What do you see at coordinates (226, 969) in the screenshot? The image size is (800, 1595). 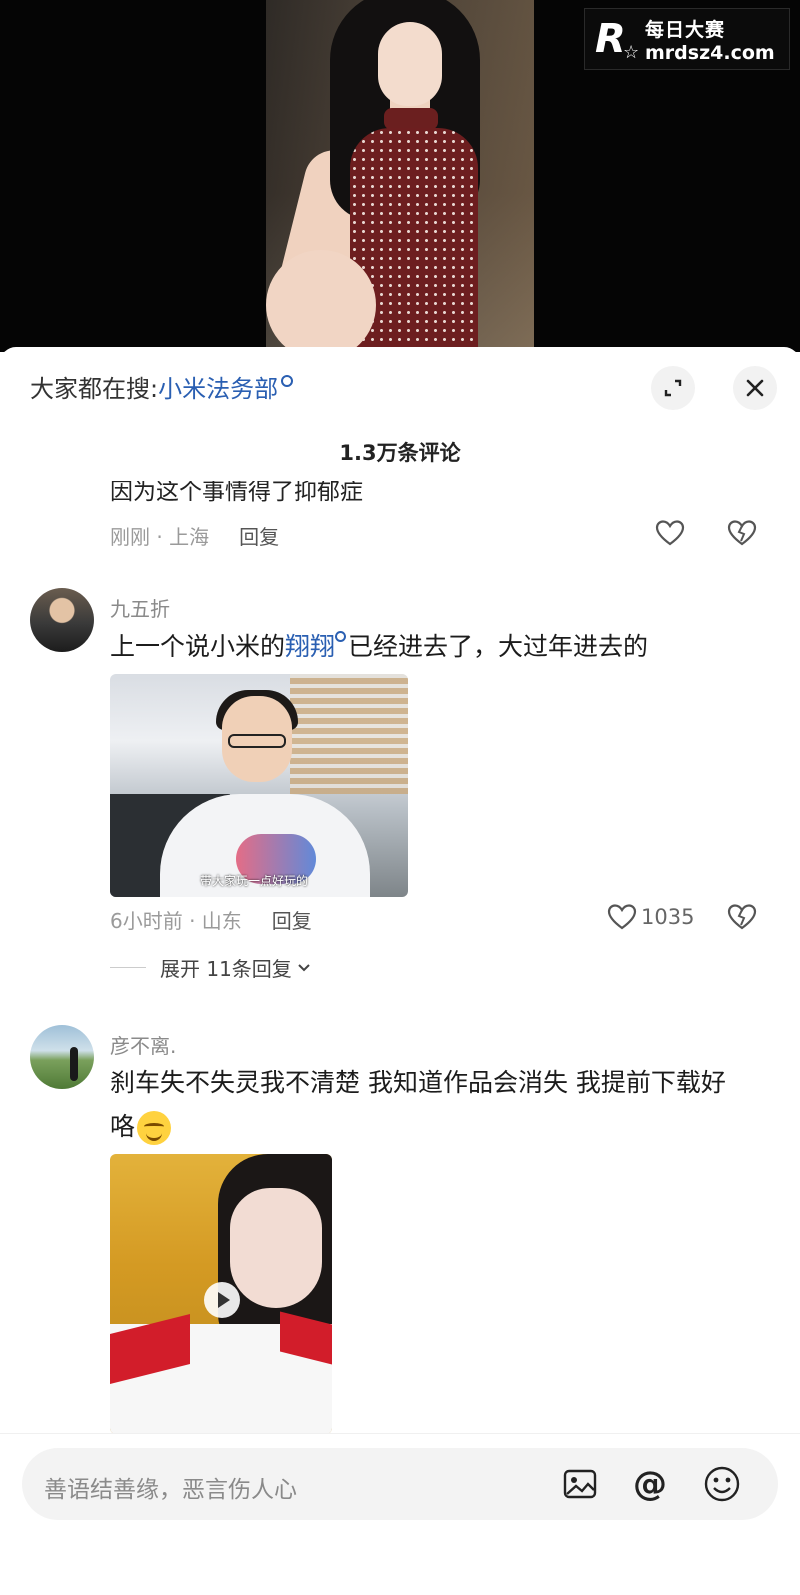 I see `expand-replies-label: 展开 11条回复` at bounding box center [226, 969].